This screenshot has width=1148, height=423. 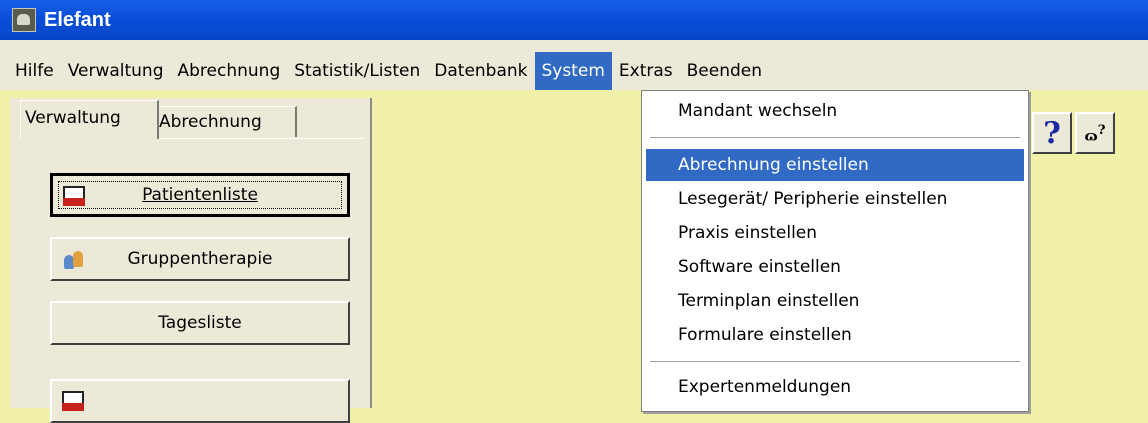 What do you see at coordinates (724, 71) in the screenshot?
I see `menu-beenden: Beenden` at bounding box center [724, 71].